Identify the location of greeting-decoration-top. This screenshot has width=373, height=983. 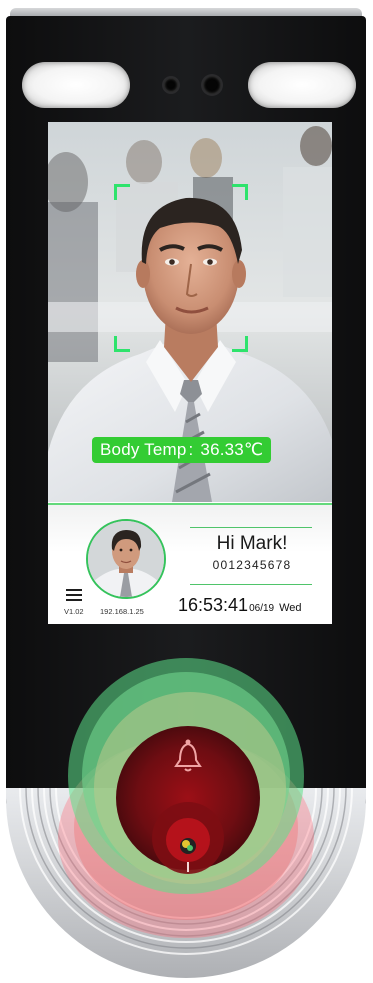
(251, 527).